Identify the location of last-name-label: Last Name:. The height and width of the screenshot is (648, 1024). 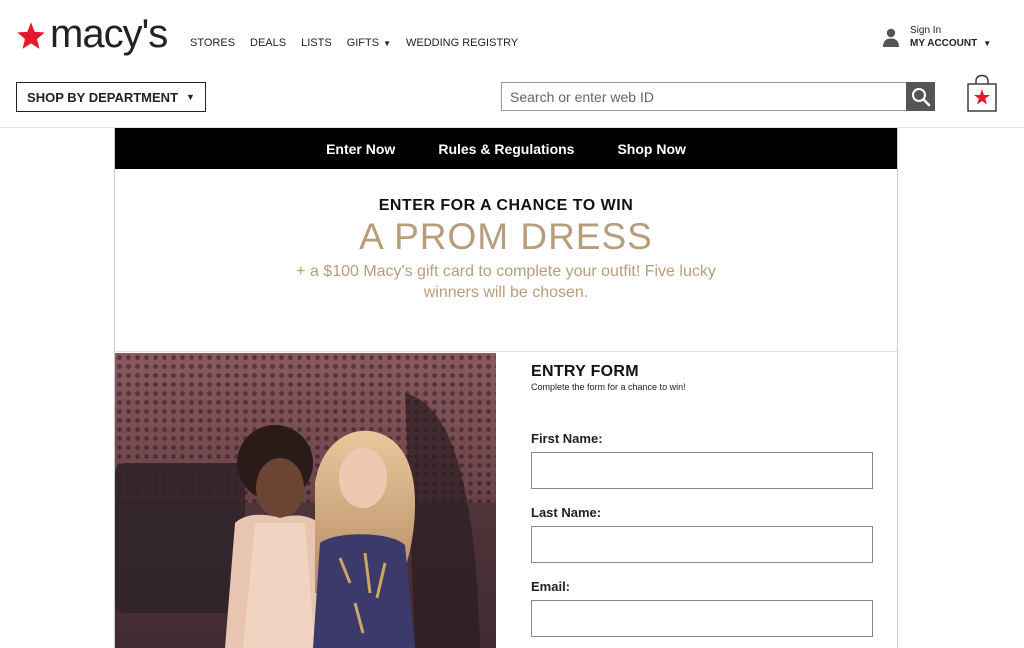
(566, 512).